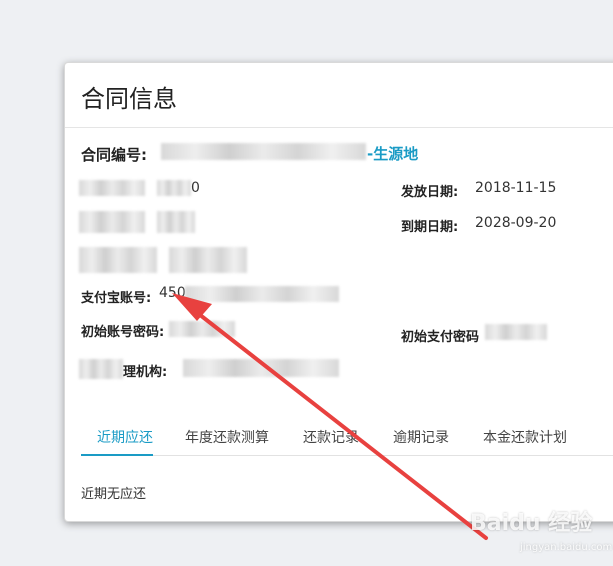 The width and height of the screenshot is (613, 566). What do you see at coordinates (531, 523) in the screenshot?
I see `watermark-logo: Baidu 经验` at bounding box center [531, 523].